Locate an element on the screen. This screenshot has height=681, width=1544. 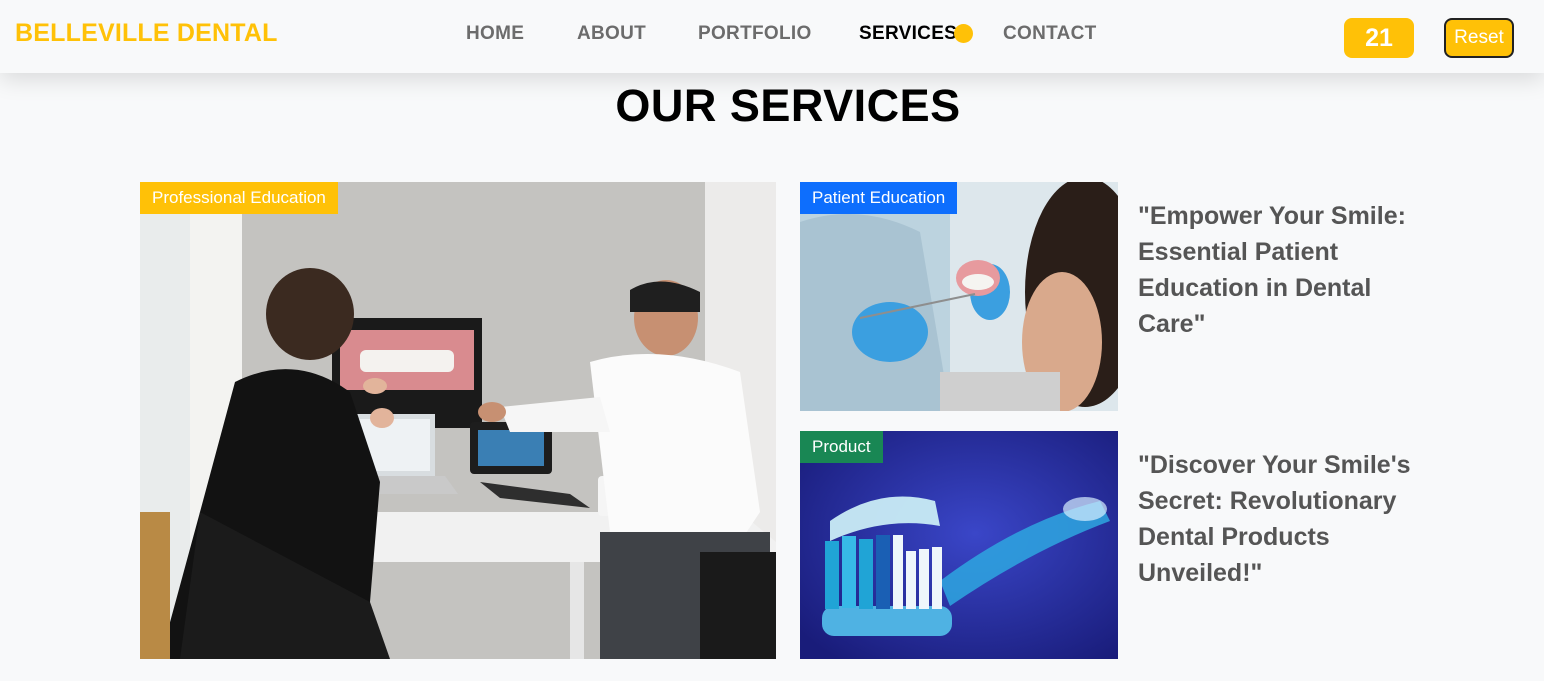
product-card: Product is located at coordinates (959, 545).